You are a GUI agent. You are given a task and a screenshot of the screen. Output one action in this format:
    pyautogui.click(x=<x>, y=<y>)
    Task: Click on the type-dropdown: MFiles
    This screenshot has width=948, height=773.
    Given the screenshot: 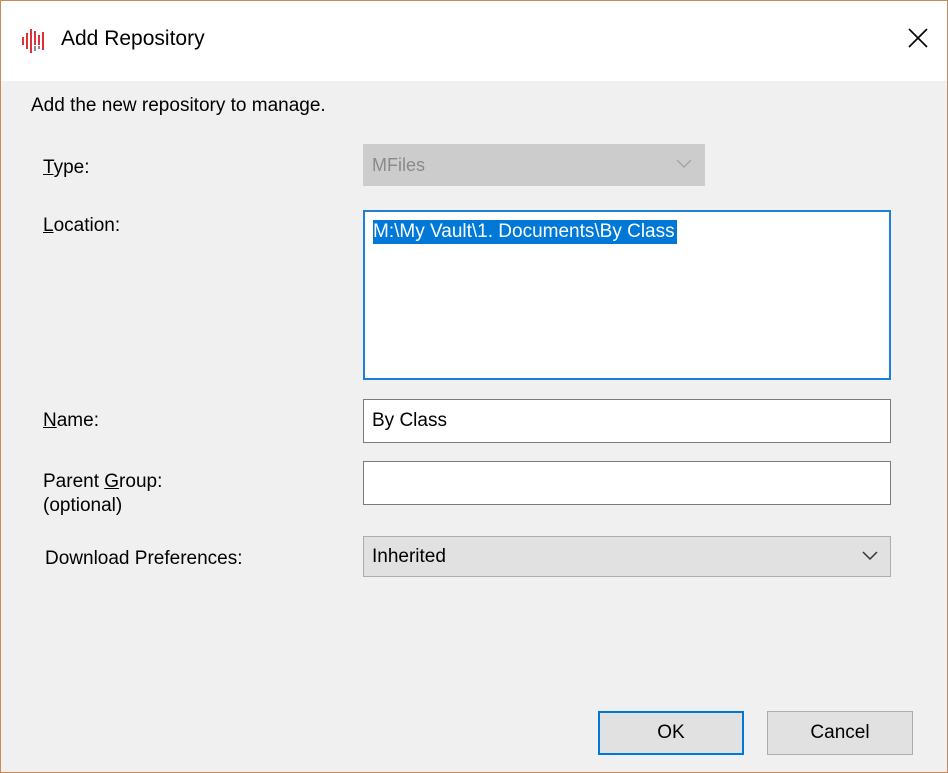 What is the action you would take?
    pyautogui.click(x=534, y=165)
    